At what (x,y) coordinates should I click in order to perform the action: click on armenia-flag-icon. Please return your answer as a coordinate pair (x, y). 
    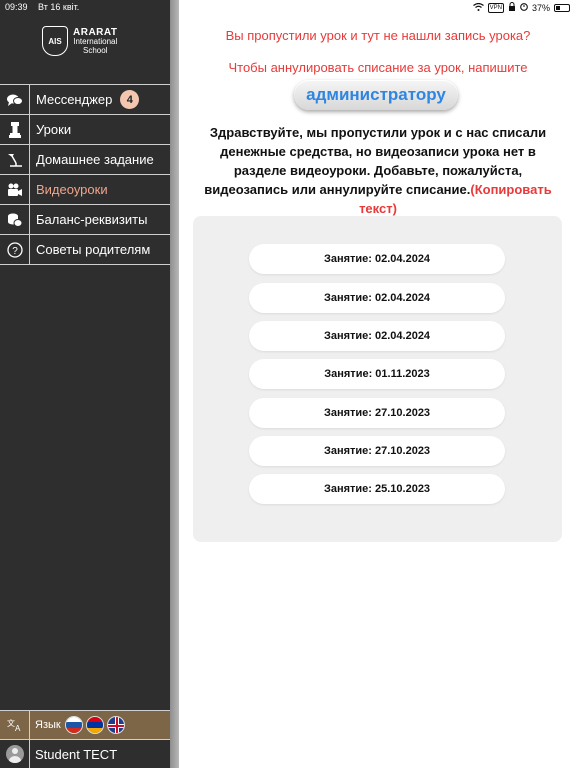
    Looking at the image, I should click on (94, 725).